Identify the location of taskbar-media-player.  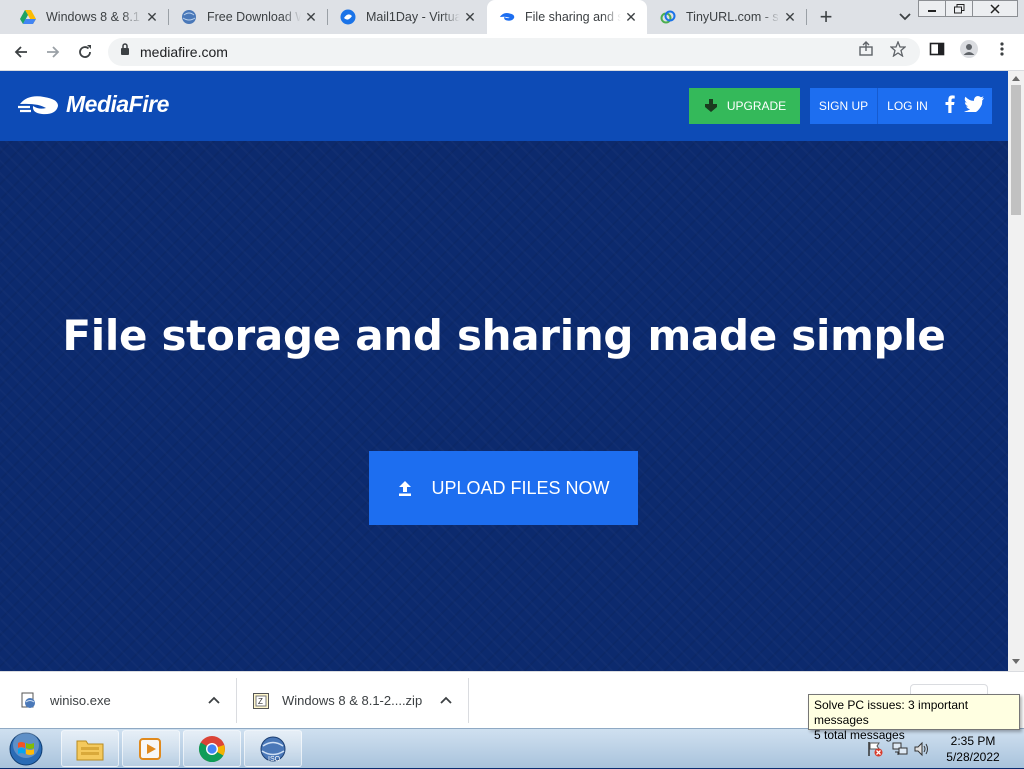
(151, 748).